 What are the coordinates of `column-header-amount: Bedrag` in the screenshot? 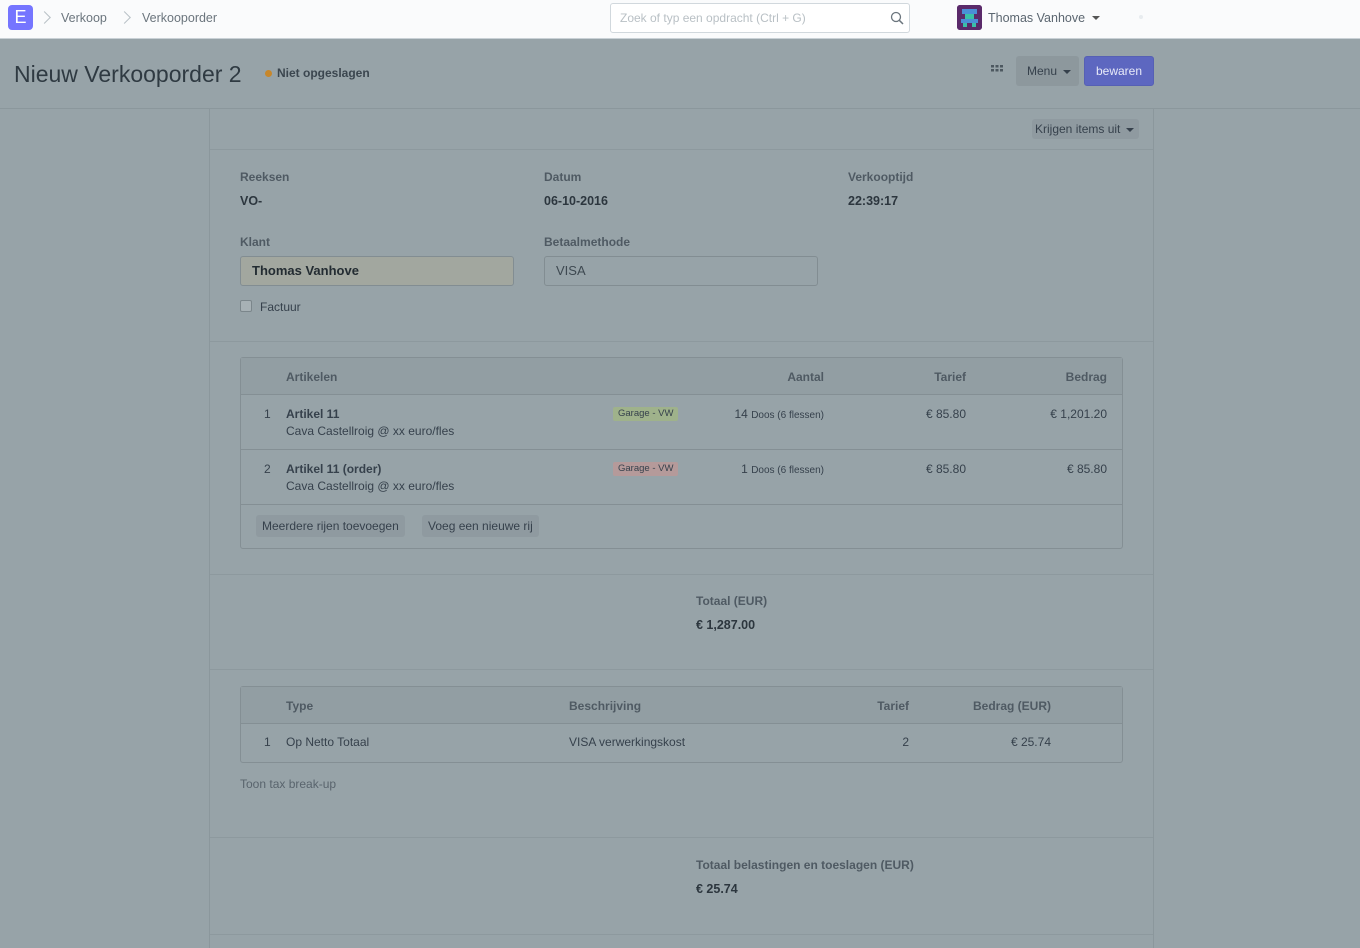 It's located at (1086, 377).